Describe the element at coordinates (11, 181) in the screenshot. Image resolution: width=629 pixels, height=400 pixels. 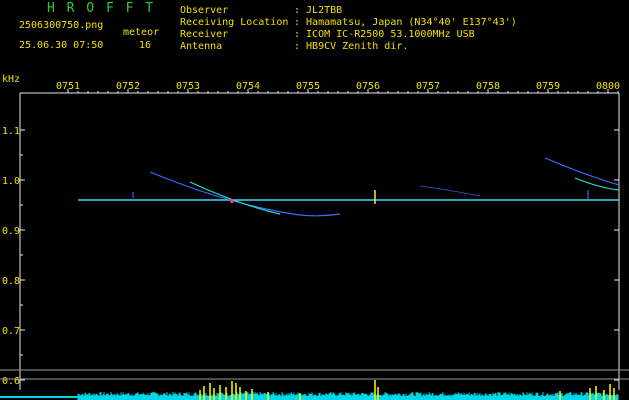
I see `y-tick-label: 1.0` at that location.